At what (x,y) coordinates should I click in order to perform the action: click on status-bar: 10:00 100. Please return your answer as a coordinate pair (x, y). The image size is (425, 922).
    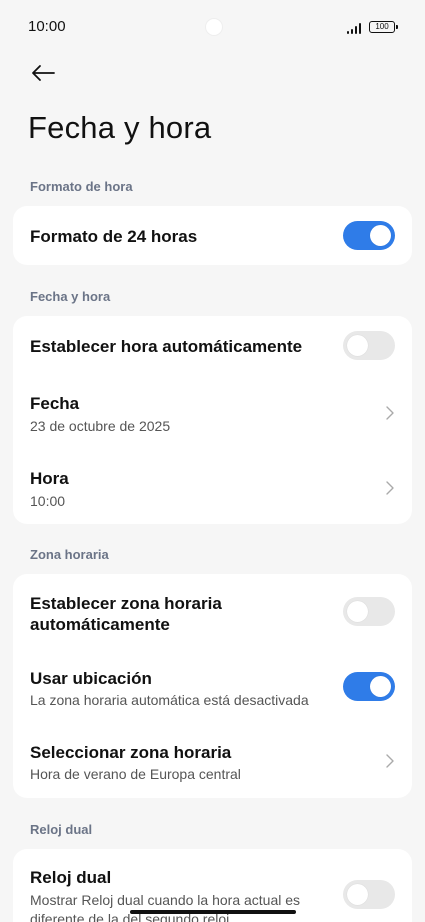
    Looking at the image, I should click on (212, 28).